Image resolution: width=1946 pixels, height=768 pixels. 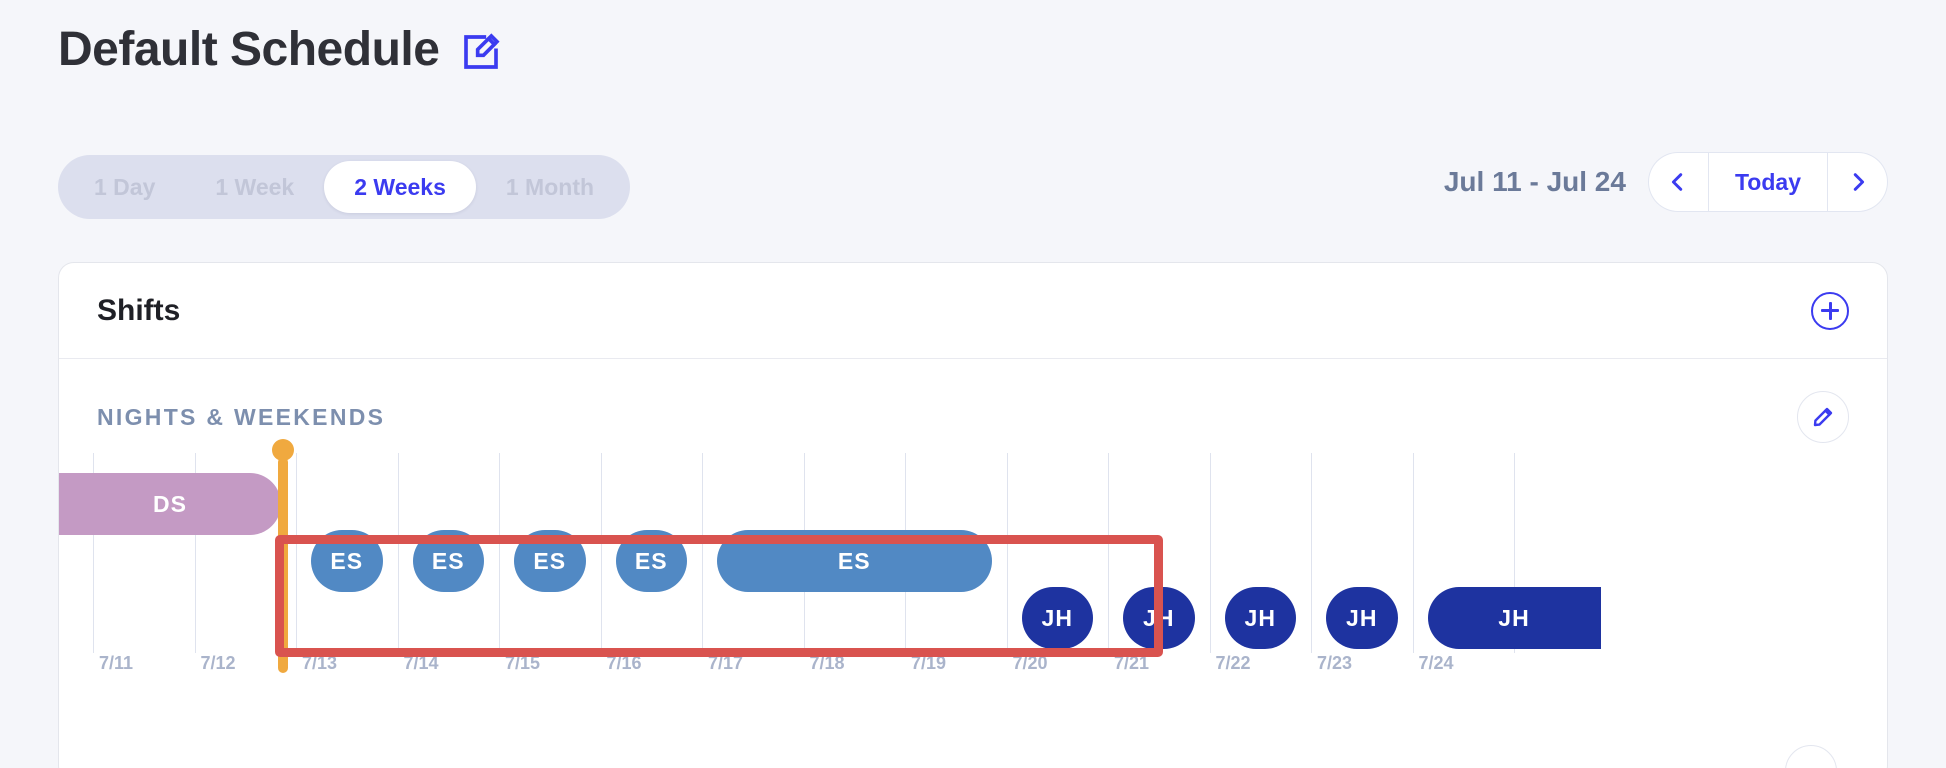 I want to click on shift-pill-ds: DS, so click(x=170, y=504).